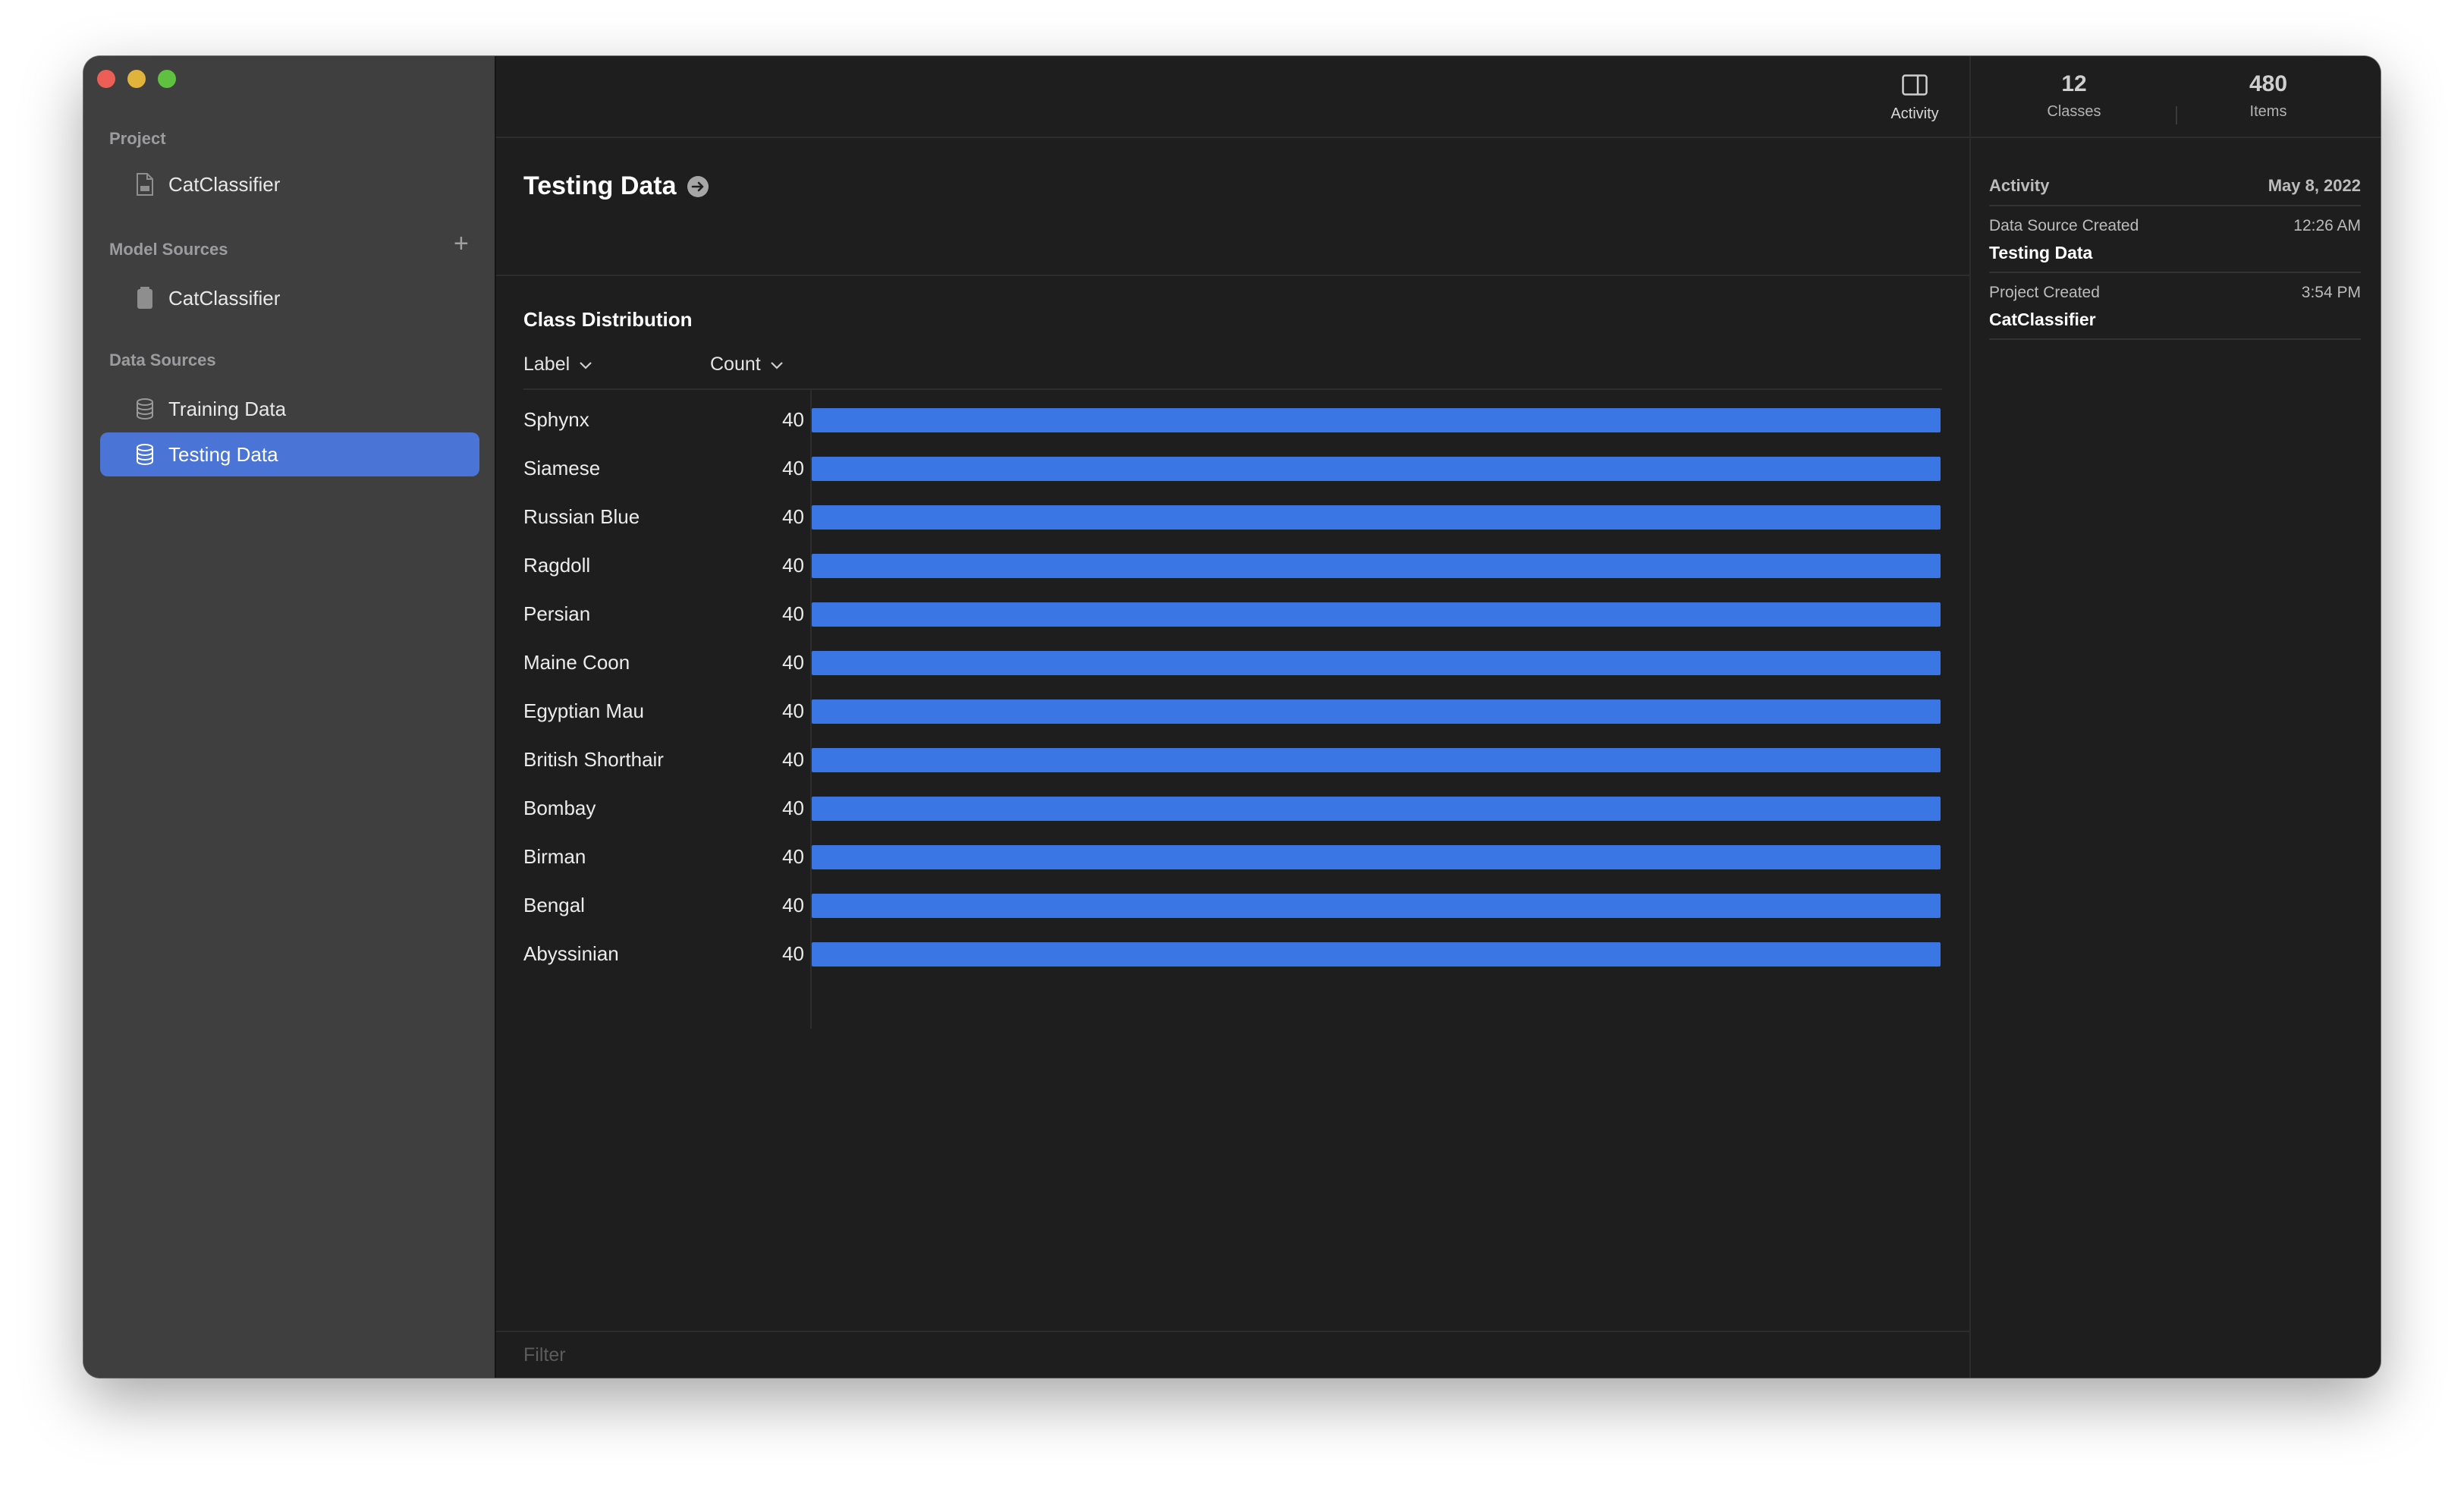  Describe the element at coordinates (557, 565) in the screenshot. I see `row-label: Ragdoll` at that location.